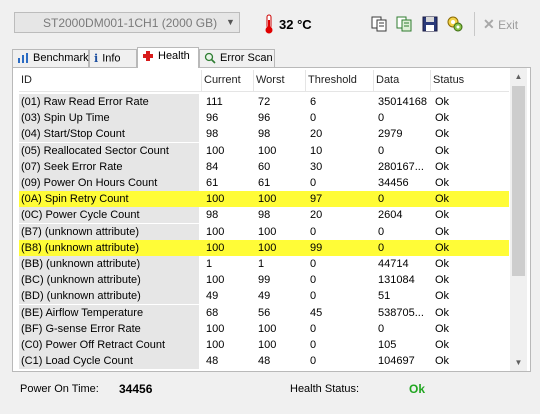 The image size is (540, 414). I want to click on table-row: (0C) Power Cycle Count 98 98 20 2604 Ok, so click(264, 215).